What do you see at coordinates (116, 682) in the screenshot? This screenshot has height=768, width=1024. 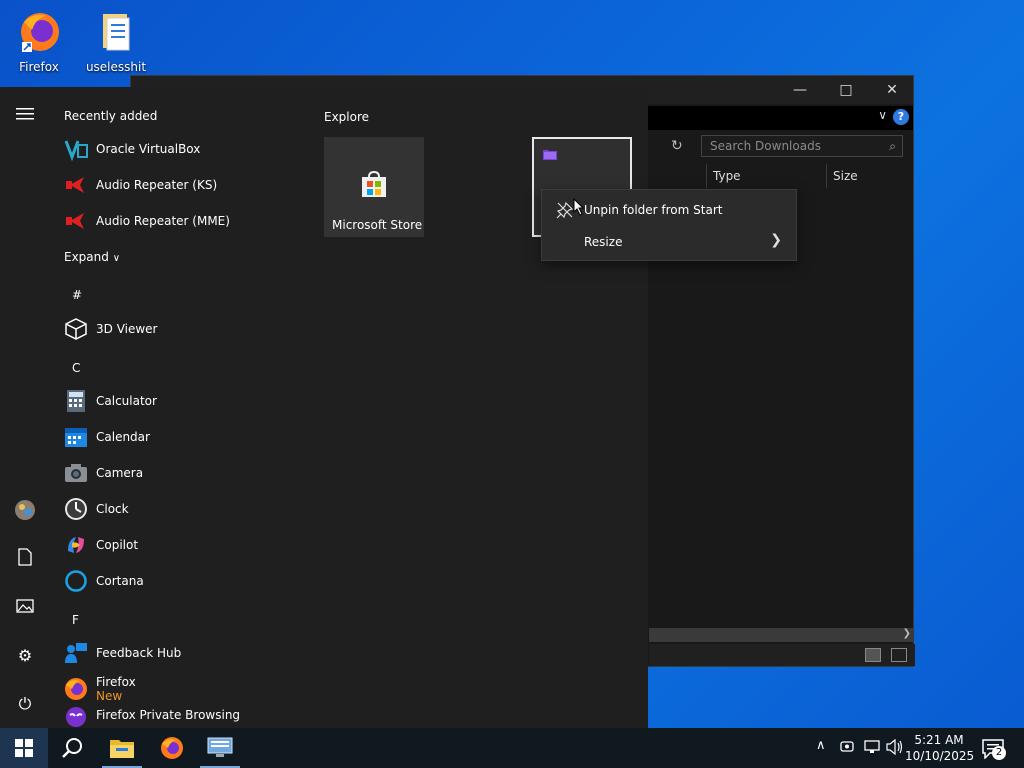 I see `app-name: Firefox` at bounding box center [116, 682].